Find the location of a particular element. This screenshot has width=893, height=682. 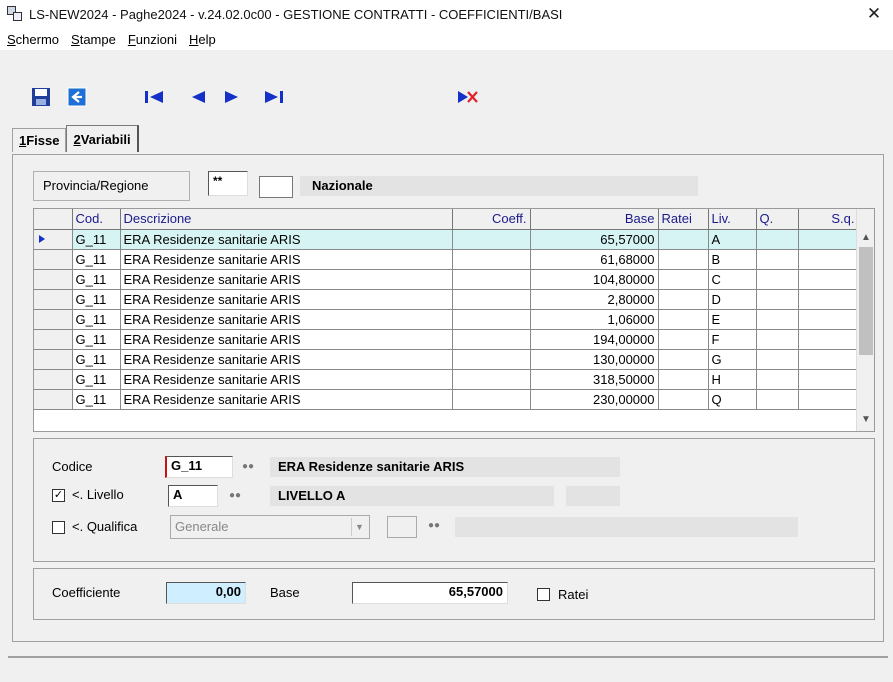

qualifica-checkbox is located at coordinates (58, 527).